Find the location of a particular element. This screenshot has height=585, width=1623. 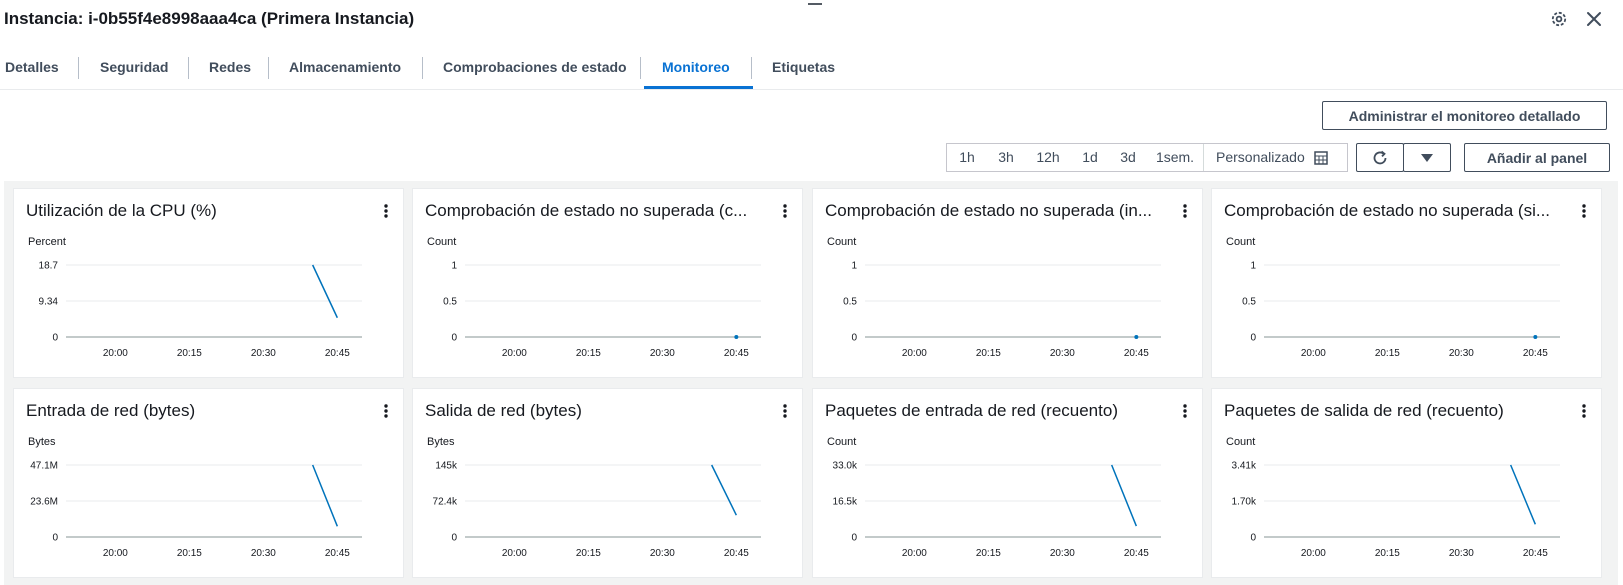

y-tick-label: 3.41k is located at coordinates (1244, 466).